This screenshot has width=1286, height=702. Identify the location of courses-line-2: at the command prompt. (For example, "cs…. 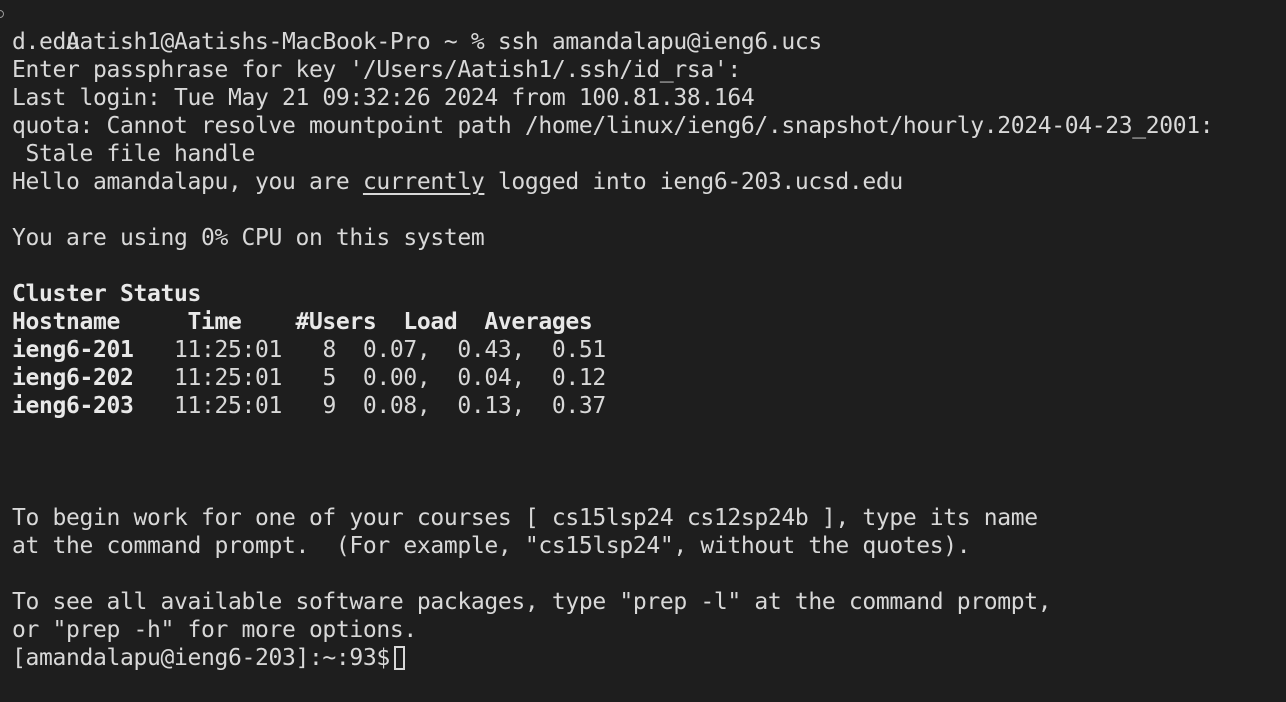
(491, 546).